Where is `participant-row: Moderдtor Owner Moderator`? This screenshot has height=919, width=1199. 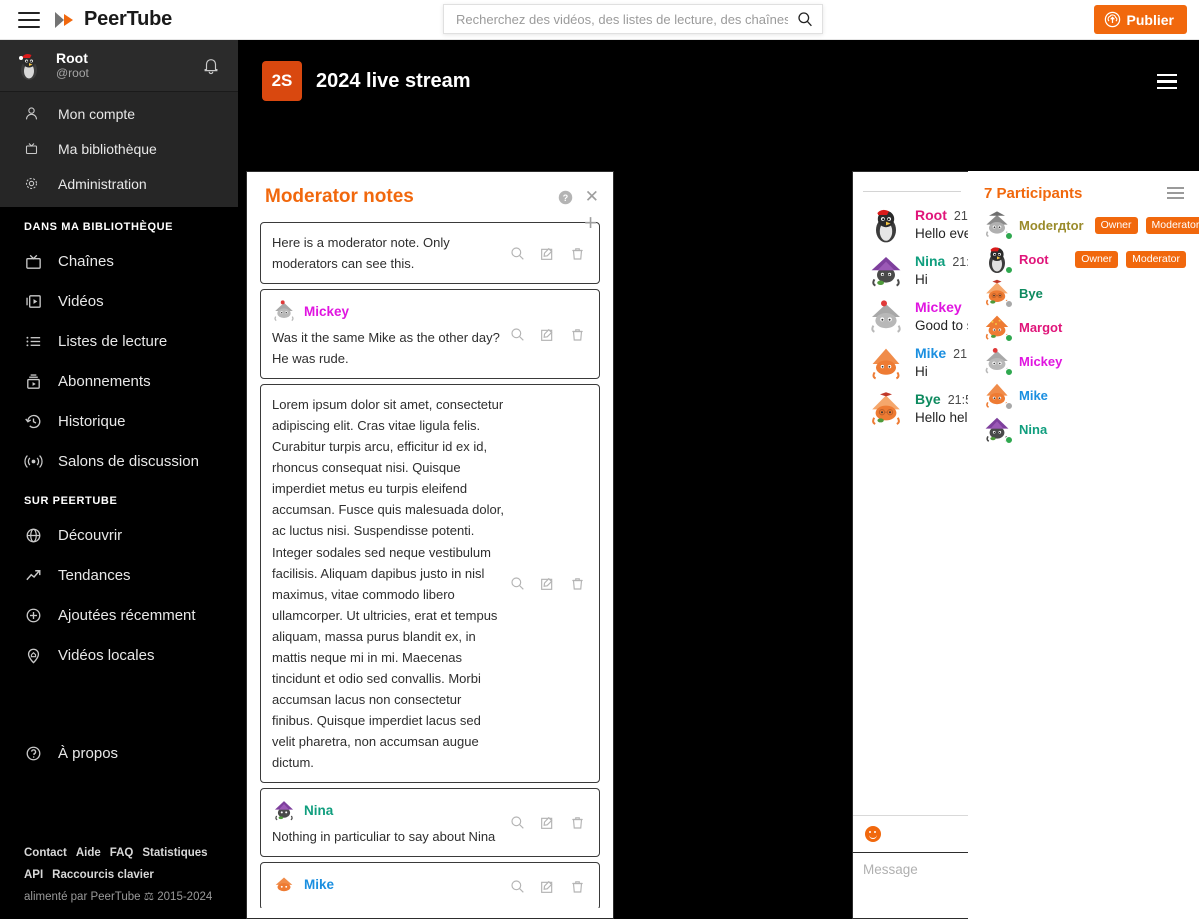
participant-row: Moderдtor Owner Moderator is located at coordinates (1083, 225).